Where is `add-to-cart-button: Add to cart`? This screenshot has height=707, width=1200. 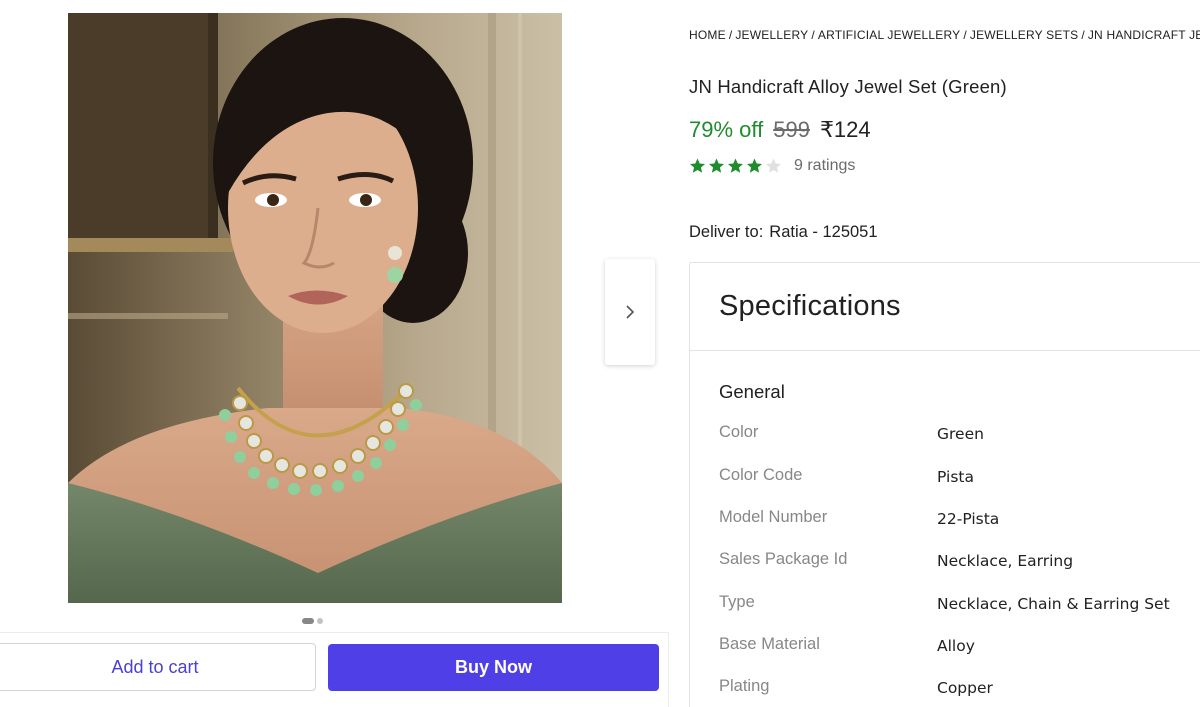 add-to-cart-button: Add to cart is located at coordinates (158, 667).